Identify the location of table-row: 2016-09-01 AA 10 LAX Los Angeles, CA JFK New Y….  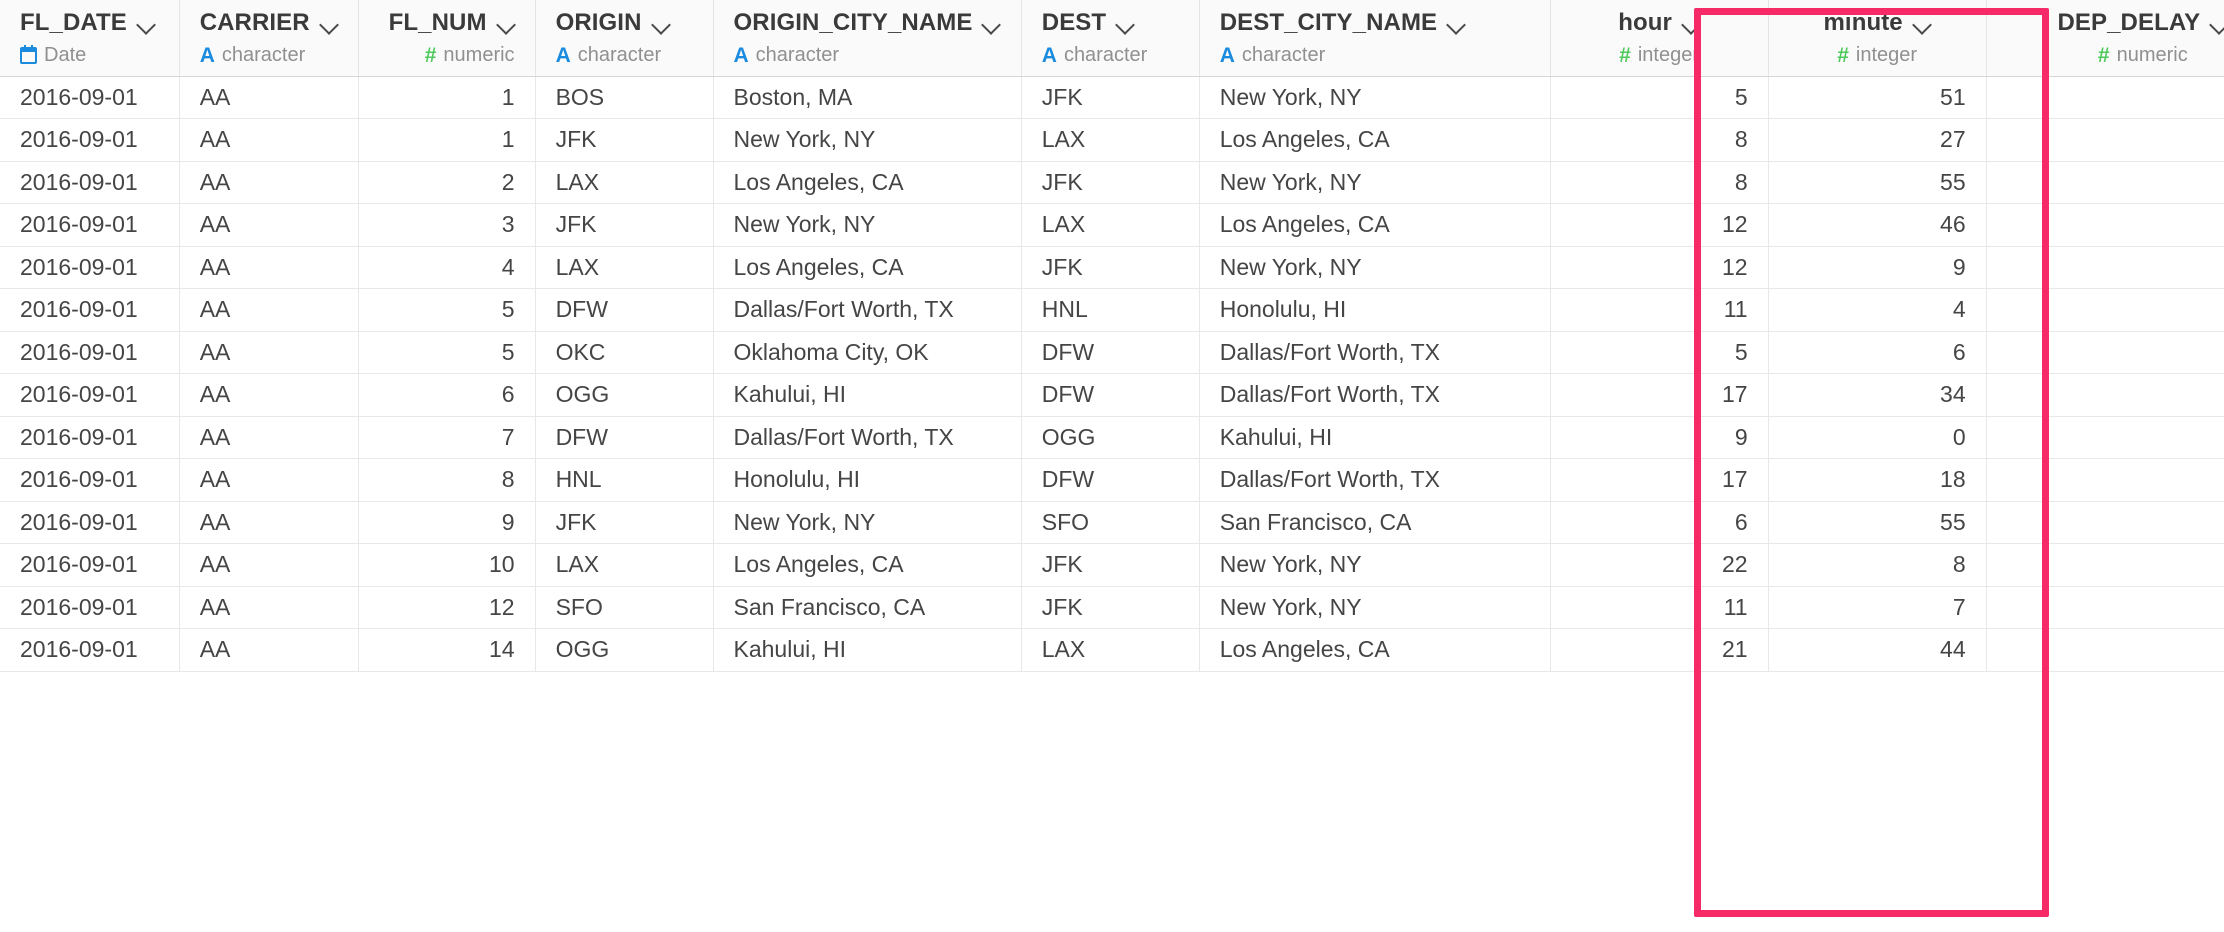
(1112, 565).